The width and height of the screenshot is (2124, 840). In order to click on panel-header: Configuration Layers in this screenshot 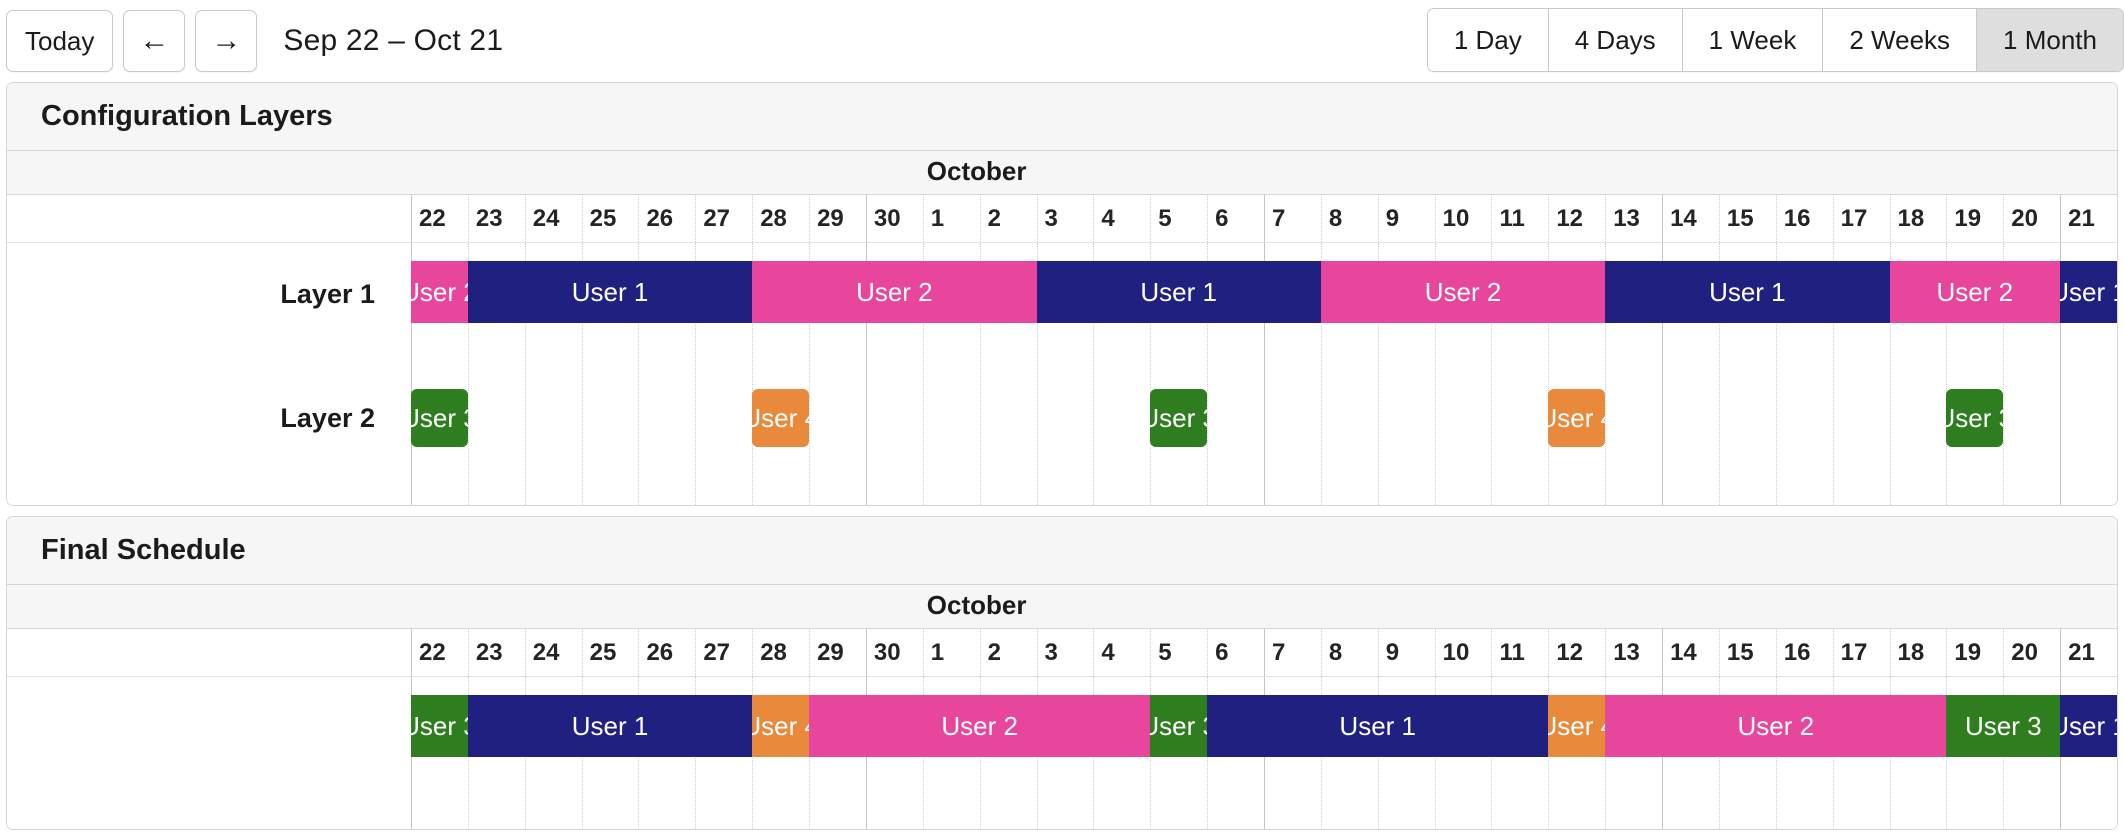, I will do `click(1062, 117)`.